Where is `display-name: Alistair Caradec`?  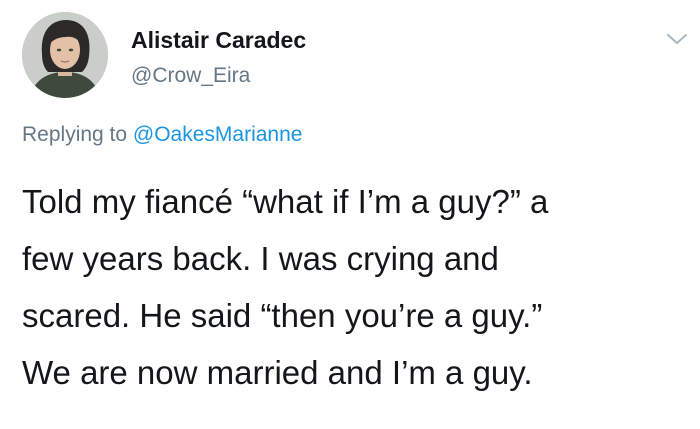 display-name: Alistair Caradec is located at coordinates (218, 40).